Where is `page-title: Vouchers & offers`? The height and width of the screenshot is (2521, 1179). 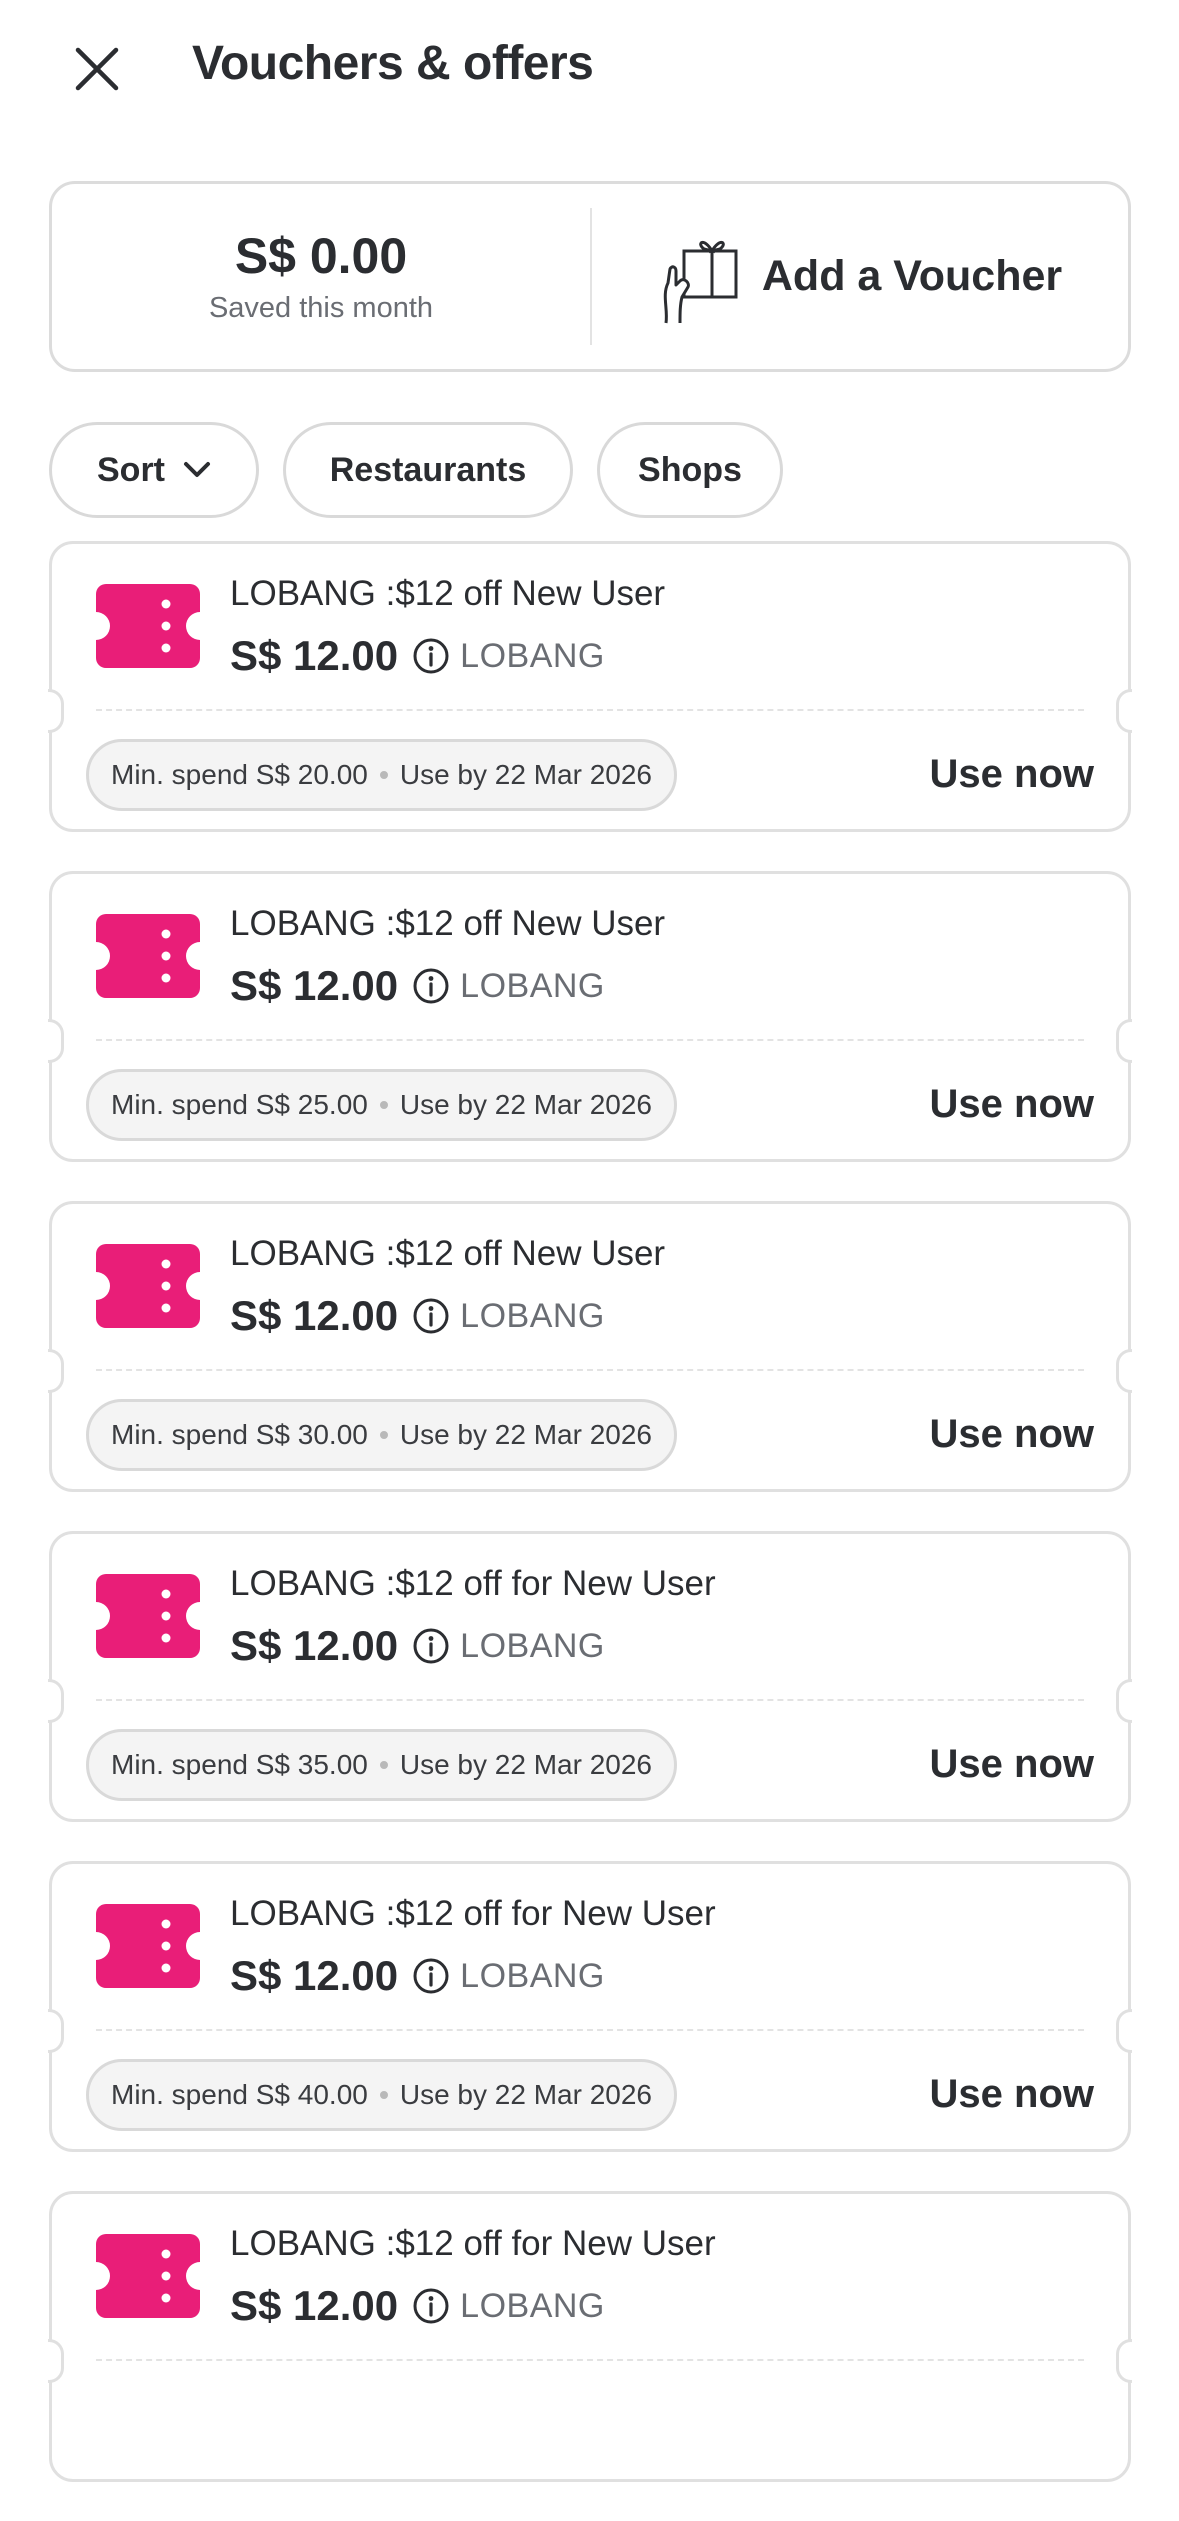
page-title: Vouchers & offers is located at coordinates (393, 63).